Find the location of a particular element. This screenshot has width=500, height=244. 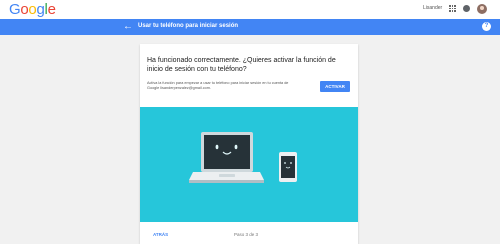

google-logo: Google is located at coordinates (32, 9).